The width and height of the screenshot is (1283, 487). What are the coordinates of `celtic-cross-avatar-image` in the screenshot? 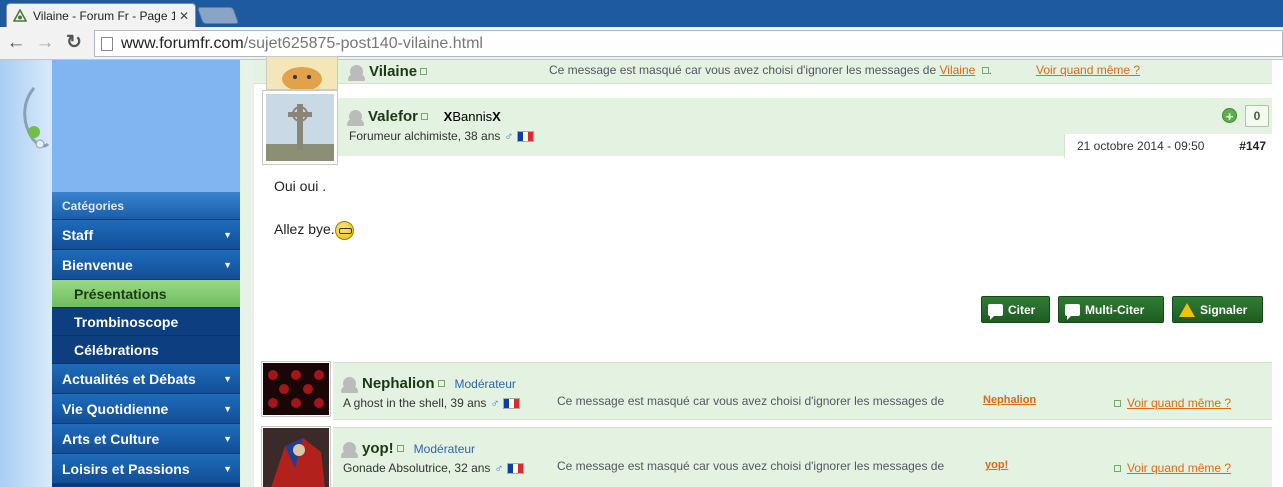 It's located at (300, 127).